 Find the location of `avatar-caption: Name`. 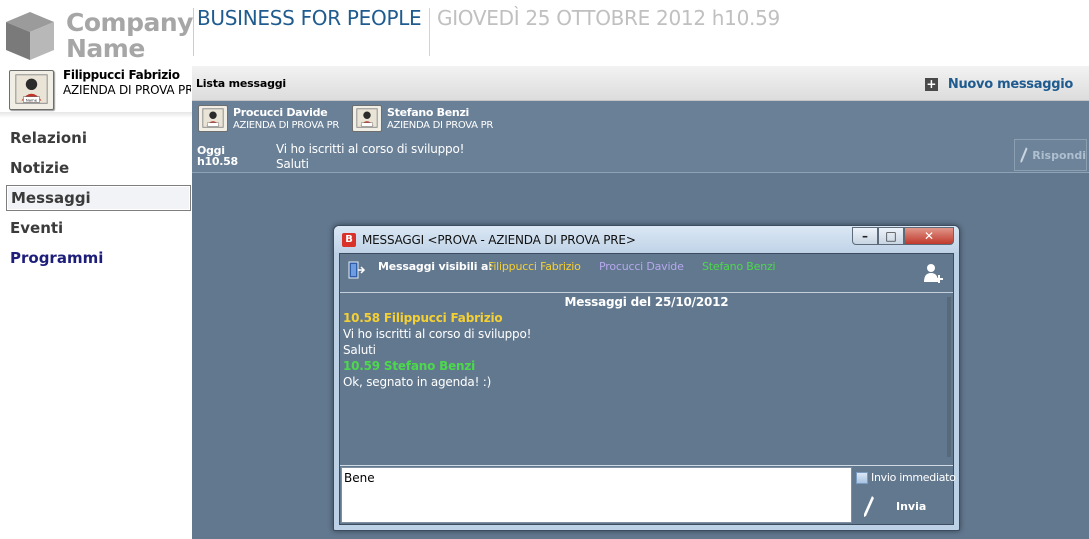

avatar-caption: Name is located at coordinates (32, 99).